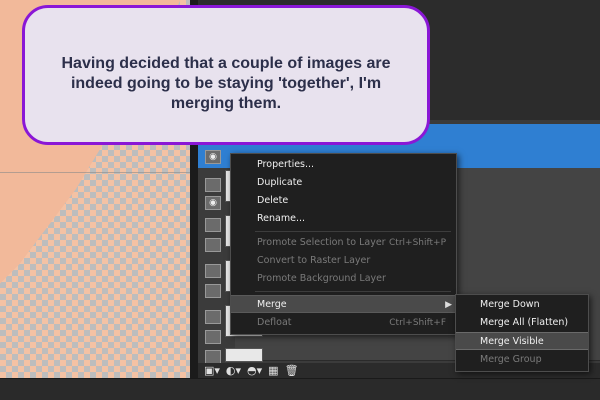  I want to click on menu-item-convert-raster: Convert to Raster Layer, so click(343, 261).